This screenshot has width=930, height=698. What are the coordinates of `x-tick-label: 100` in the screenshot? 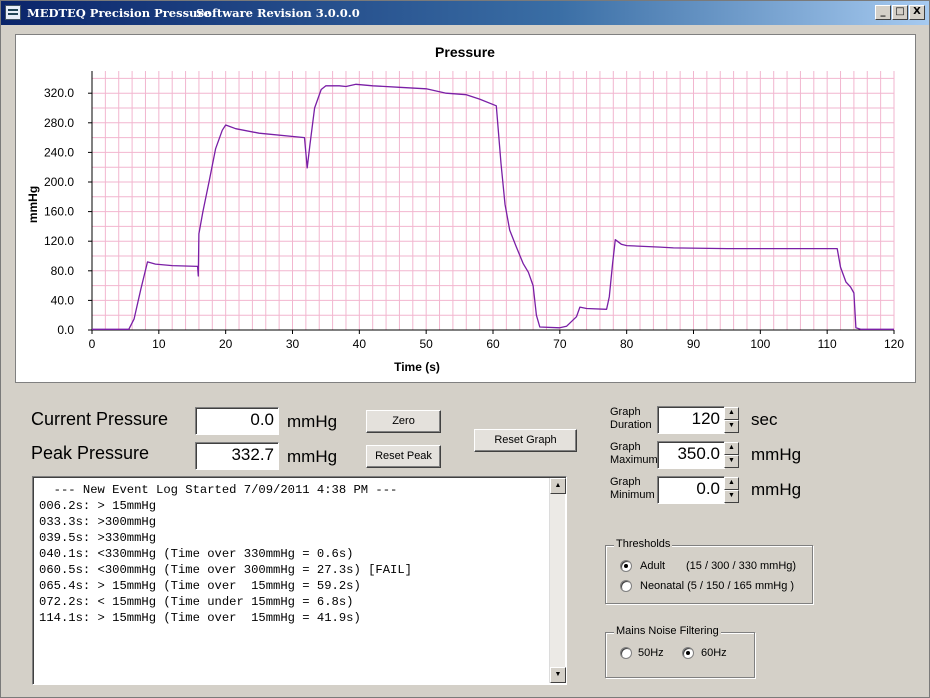 It's located at (760, 344).